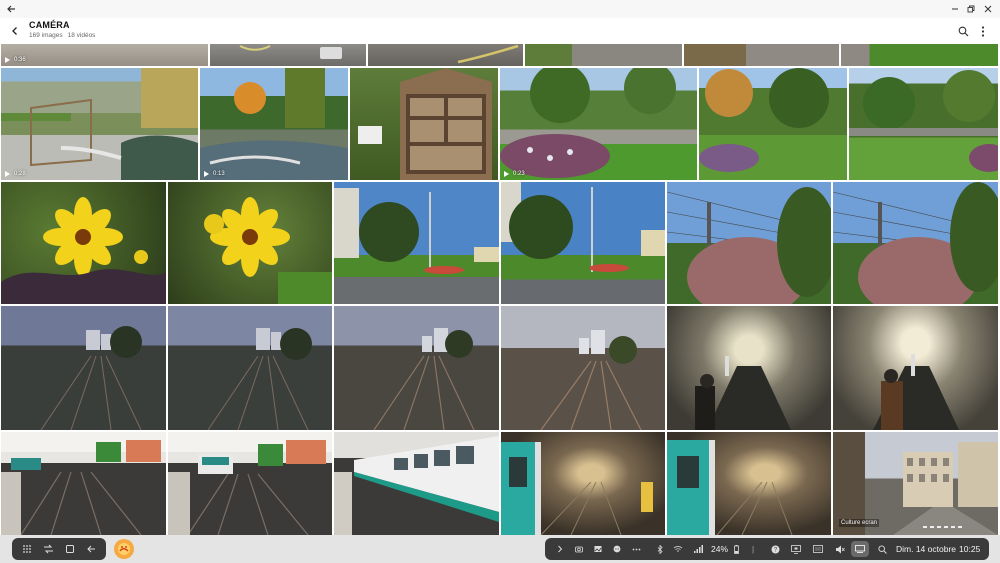 The width and height of the screenshot is (1000, 563). Describe the element at coordinates (20, 174) in the screenshot. I see `video-duration: 0:28` at that location.